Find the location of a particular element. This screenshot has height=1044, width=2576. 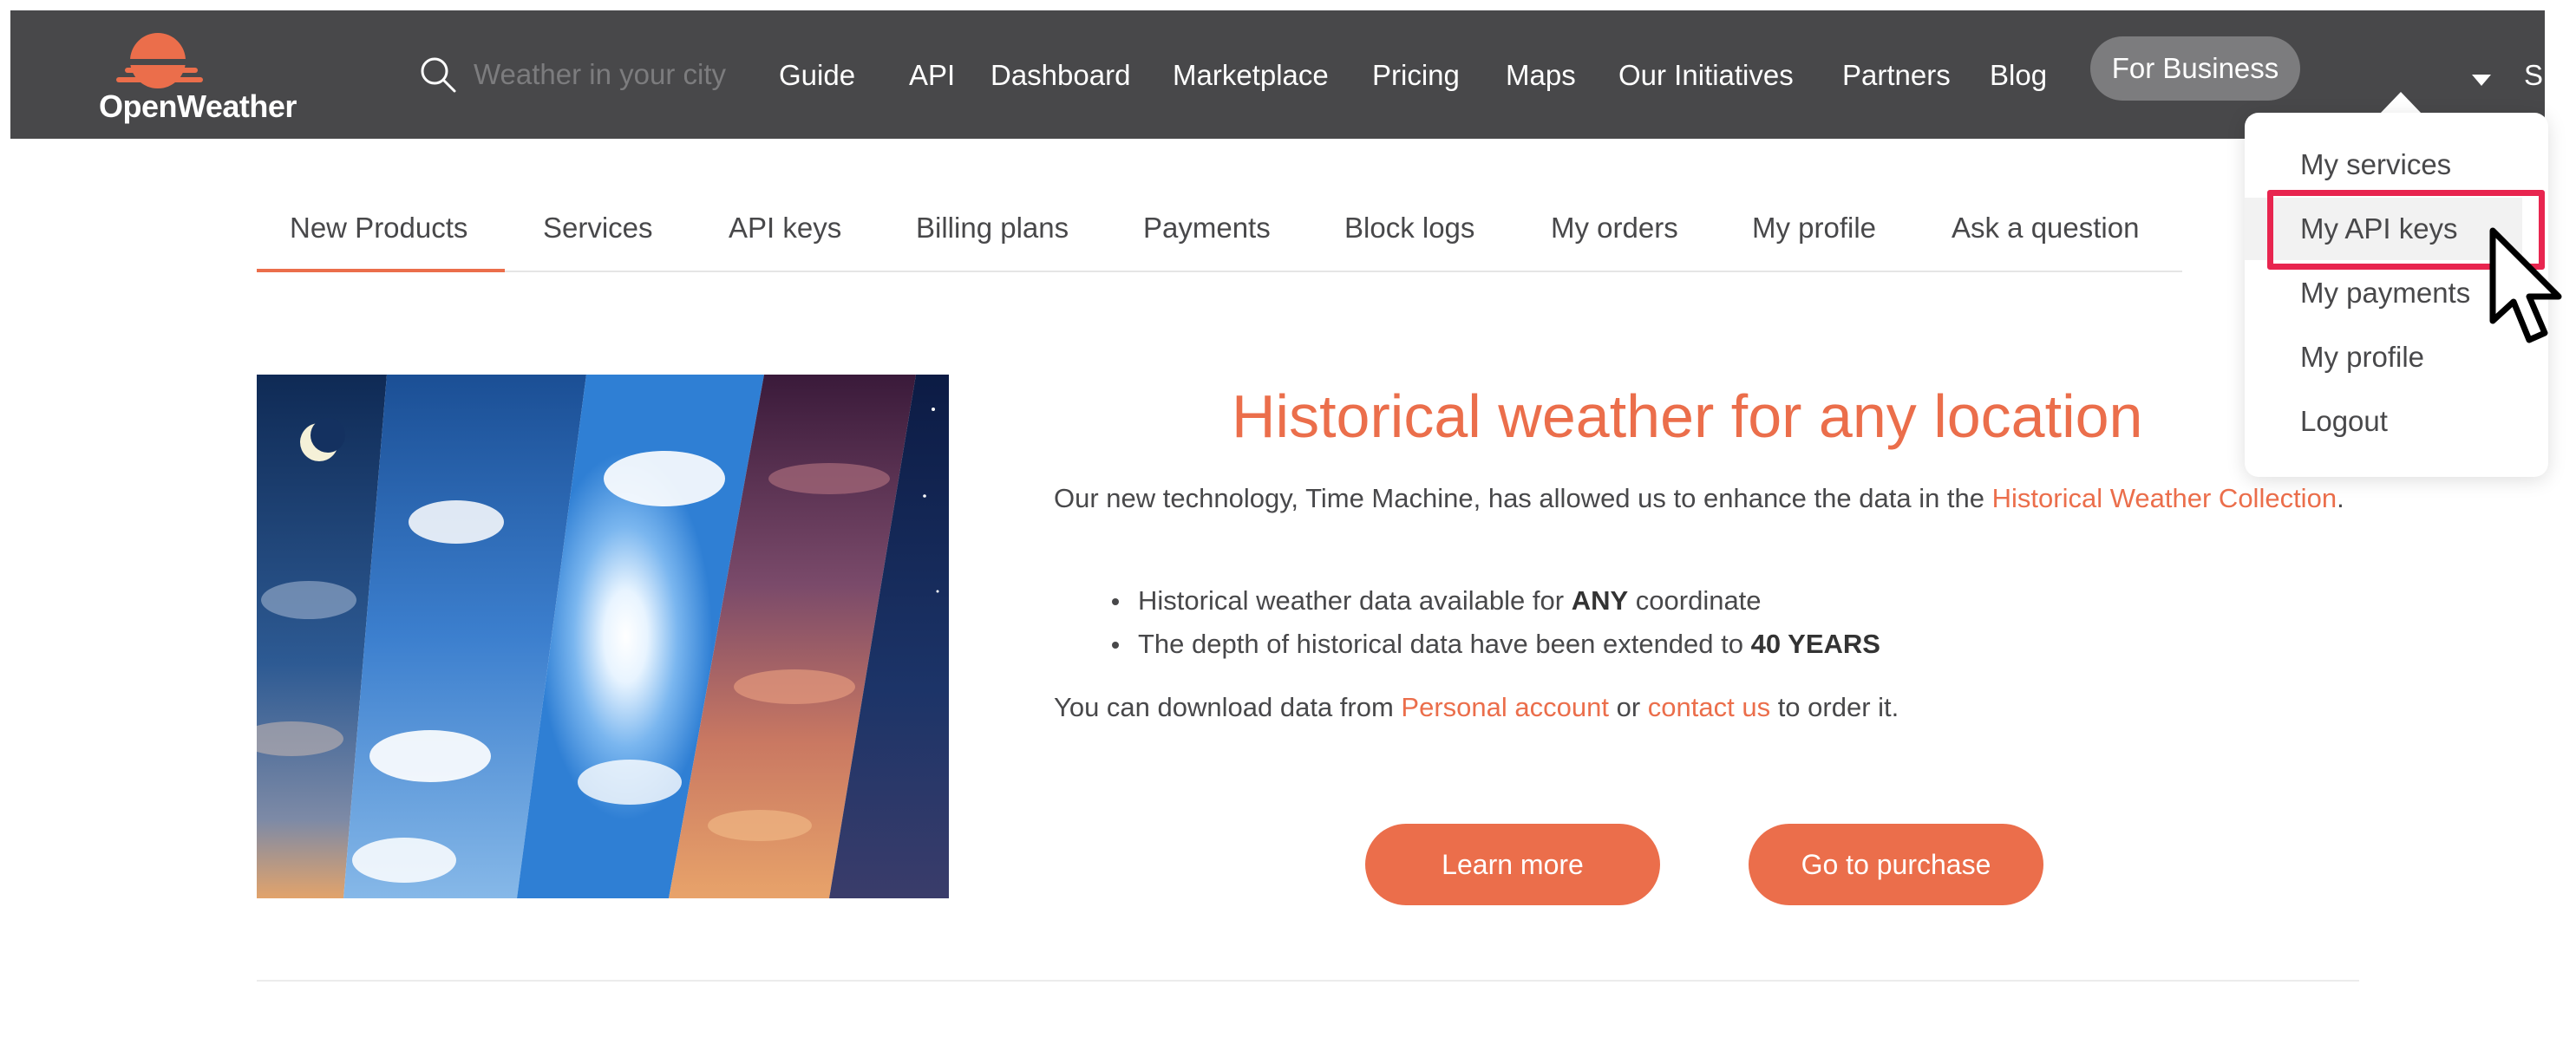

sun-logo-icon is located at coordinates (160, 60).